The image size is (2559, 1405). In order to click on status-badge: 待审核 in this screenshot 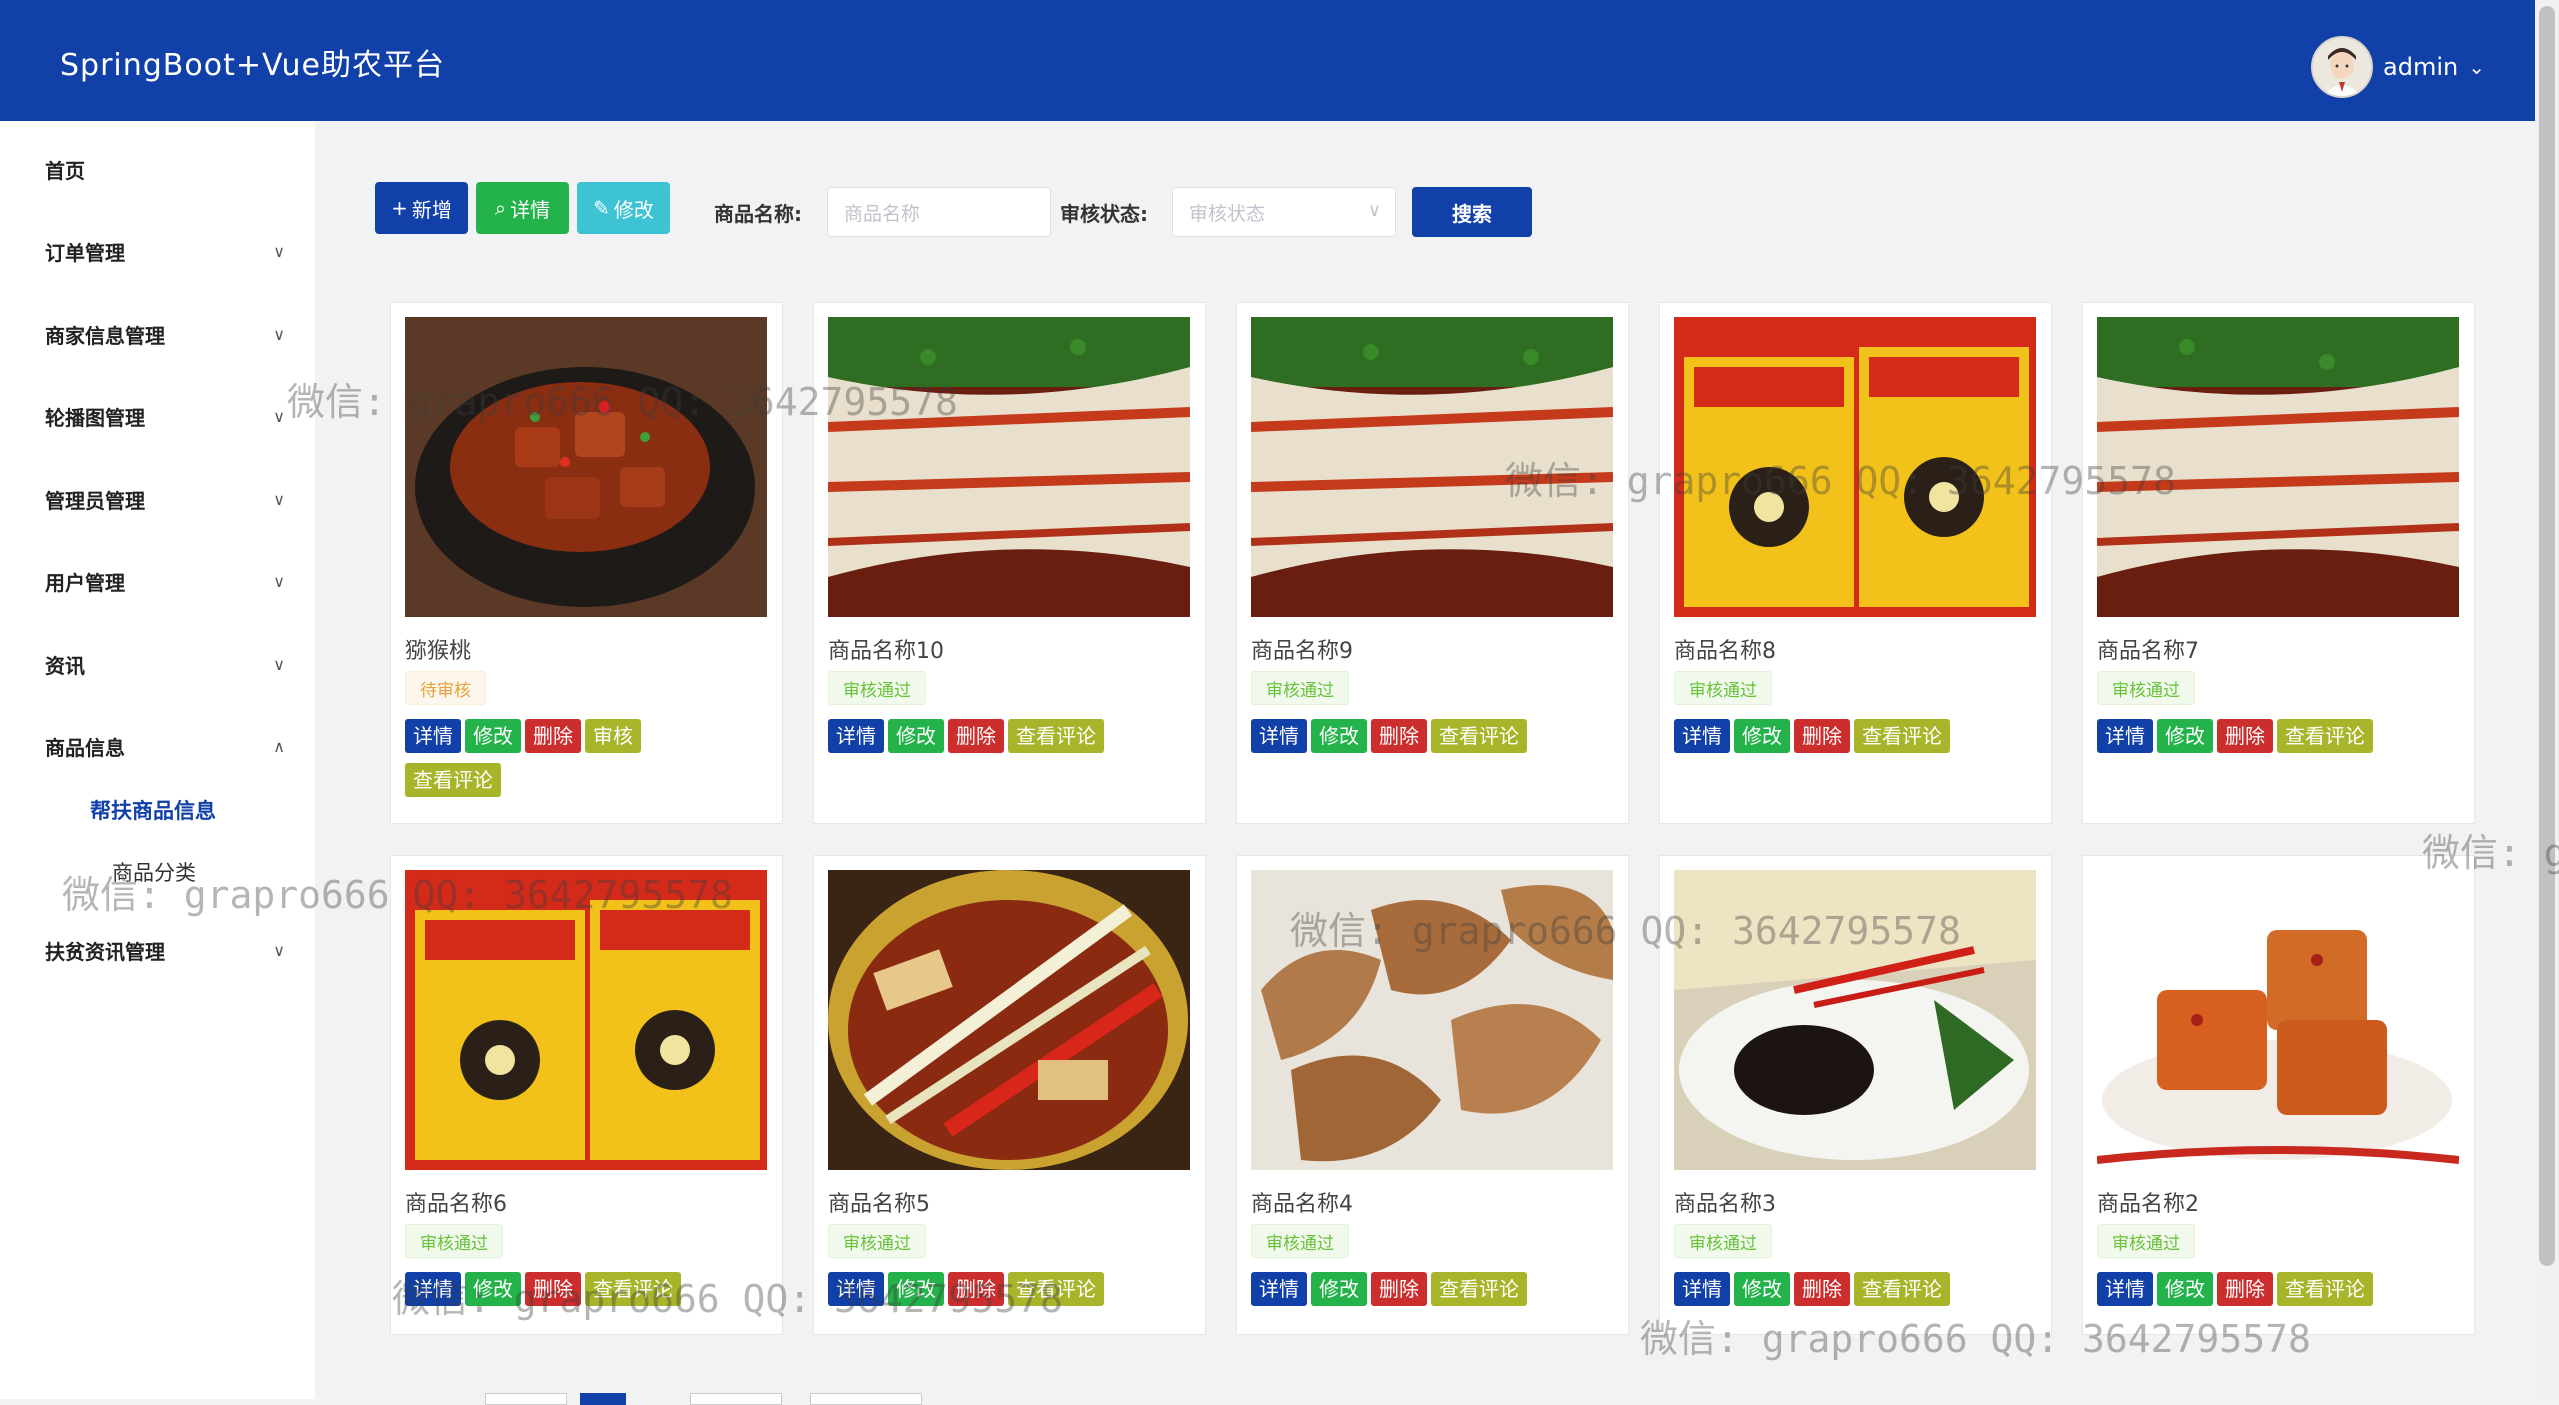, I will do `click(445, 688)`.